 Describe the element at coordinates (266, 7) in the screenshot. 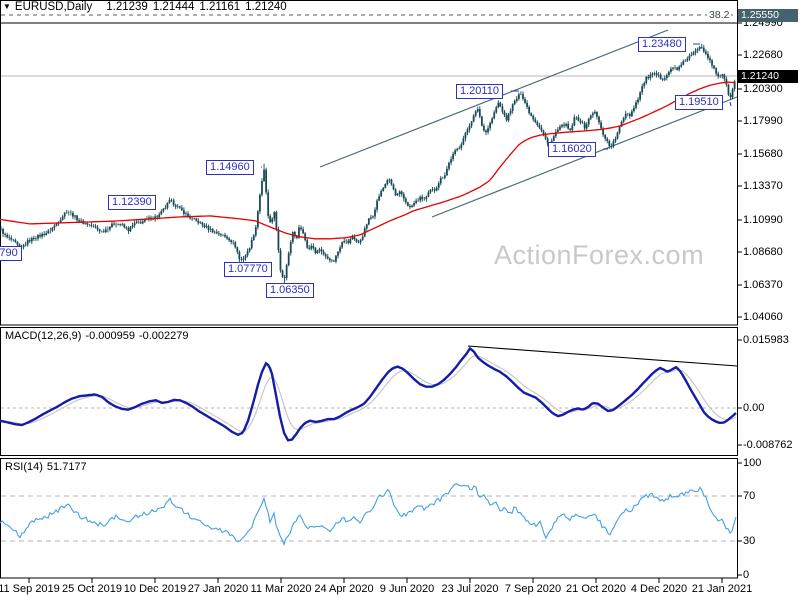

I see `price-close: 1.21240` at that location.